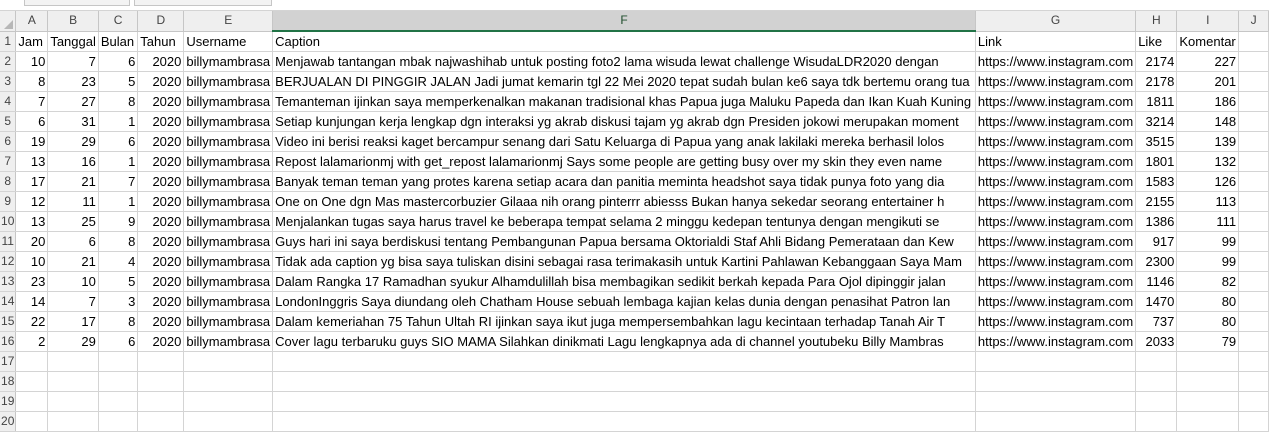 This screenshot has width=1269, height=435. What do you see at coordinates (1253, 421) in the screenshot?
I see `cell-j20` at bounding box center [1253, 421].